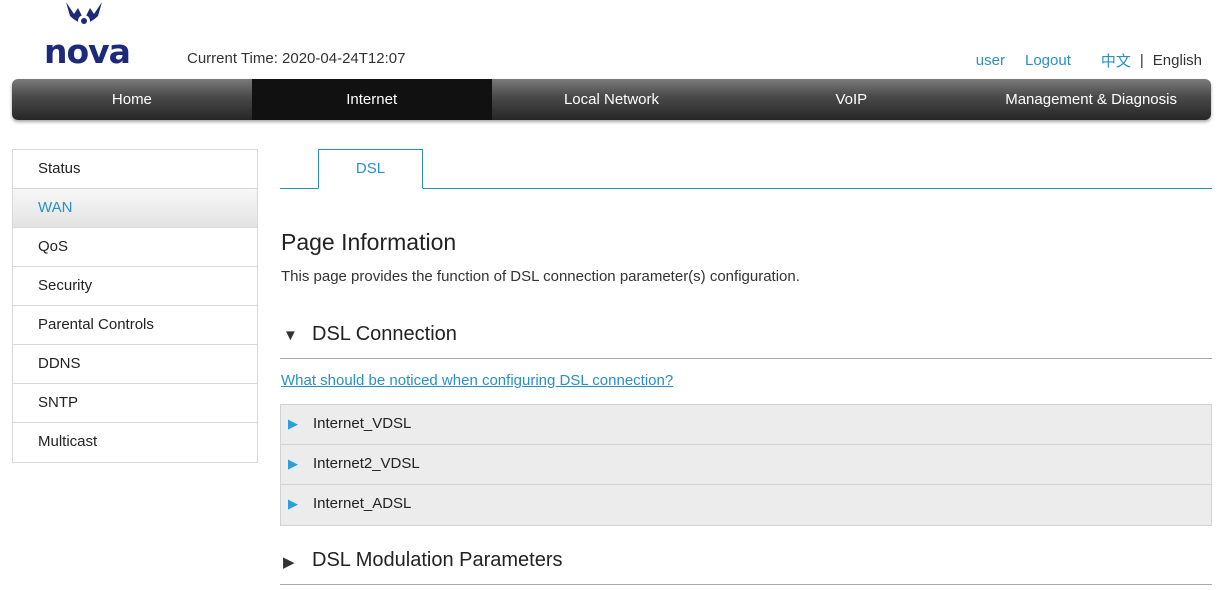 The image size is (1226, 590). What do you see at coordinates (384, 334) in the screenshot?
I see `section-title: DSL Connection` at bounding box center [384, 334].